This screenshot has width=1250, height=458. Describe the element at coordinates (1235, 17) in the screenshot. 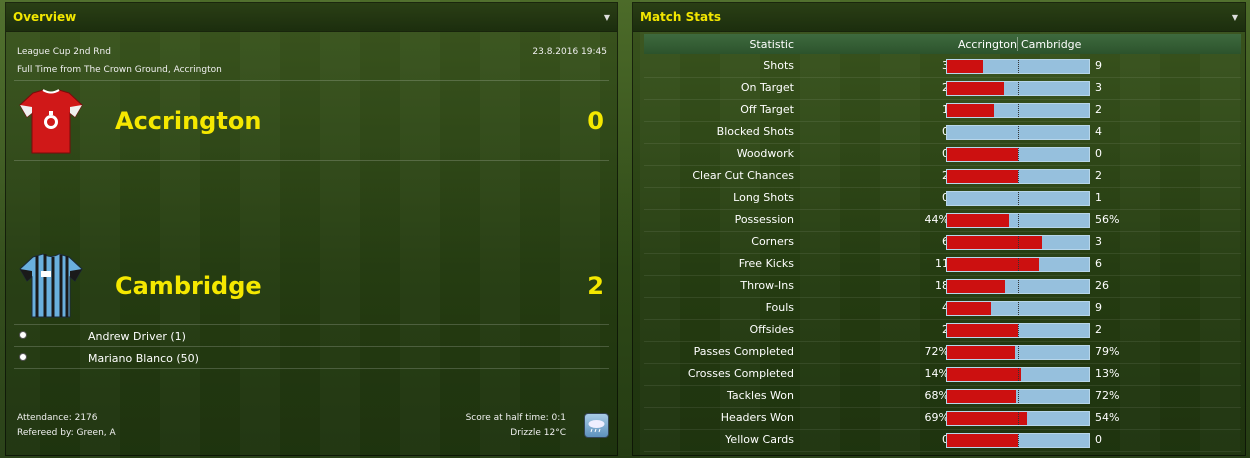

I see `match-stats-menu-dropdown-icon: ▼` at that location.